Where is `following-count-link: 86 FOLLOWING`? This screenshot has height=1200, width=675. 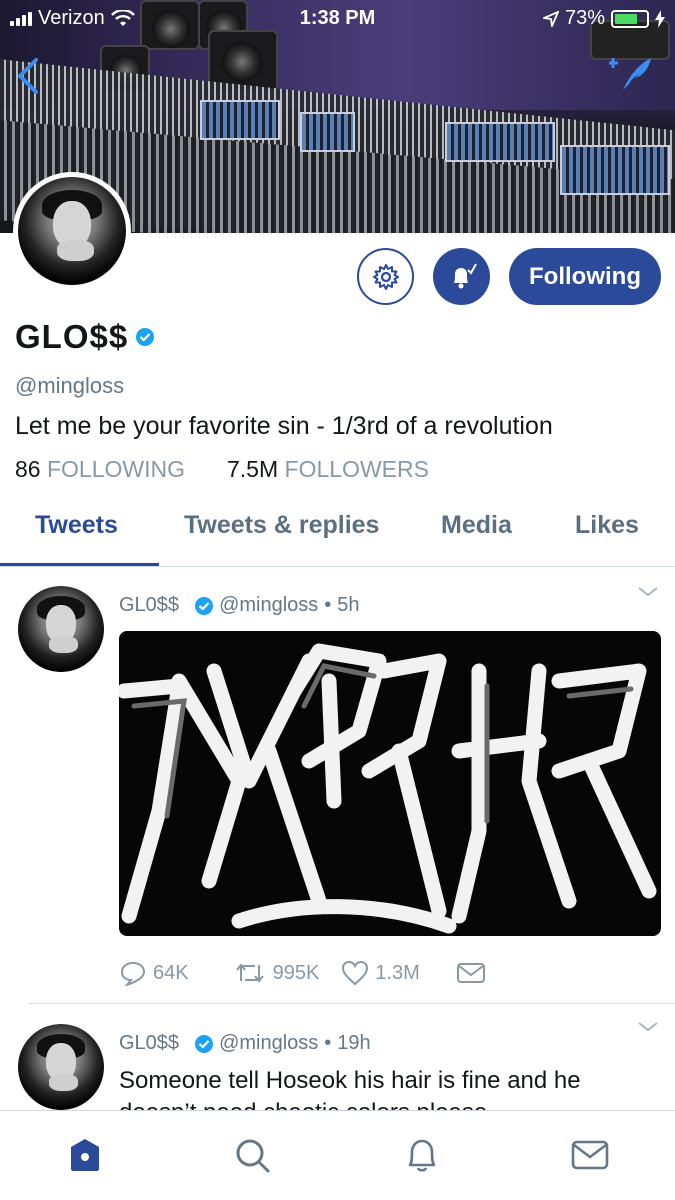
following-count-link: 86 FOLLOWING is located at coordinates (100, 469).